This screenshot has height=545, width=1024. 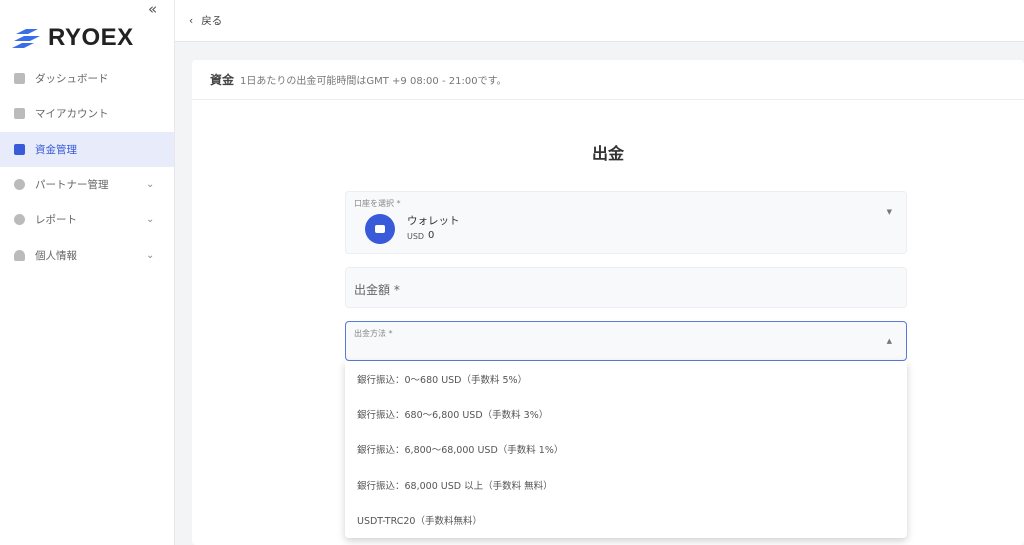 What do you see at coordinates (87, 149) in the screenshot?
I see `sidebar-item-funds: 資金管理` at bounding box center [87, 149].